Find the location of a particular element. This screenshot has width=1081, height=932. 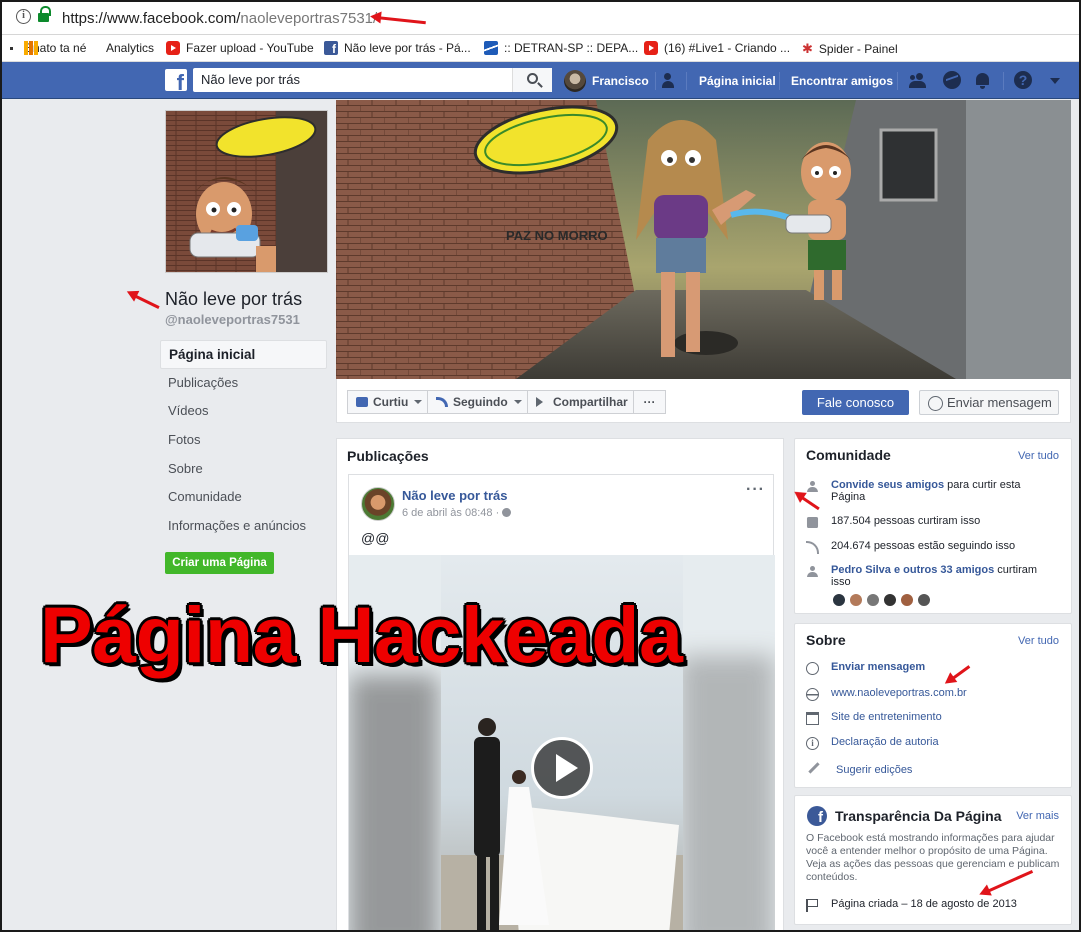

share-label: Compartilhar is located at coordinates (590, 402).